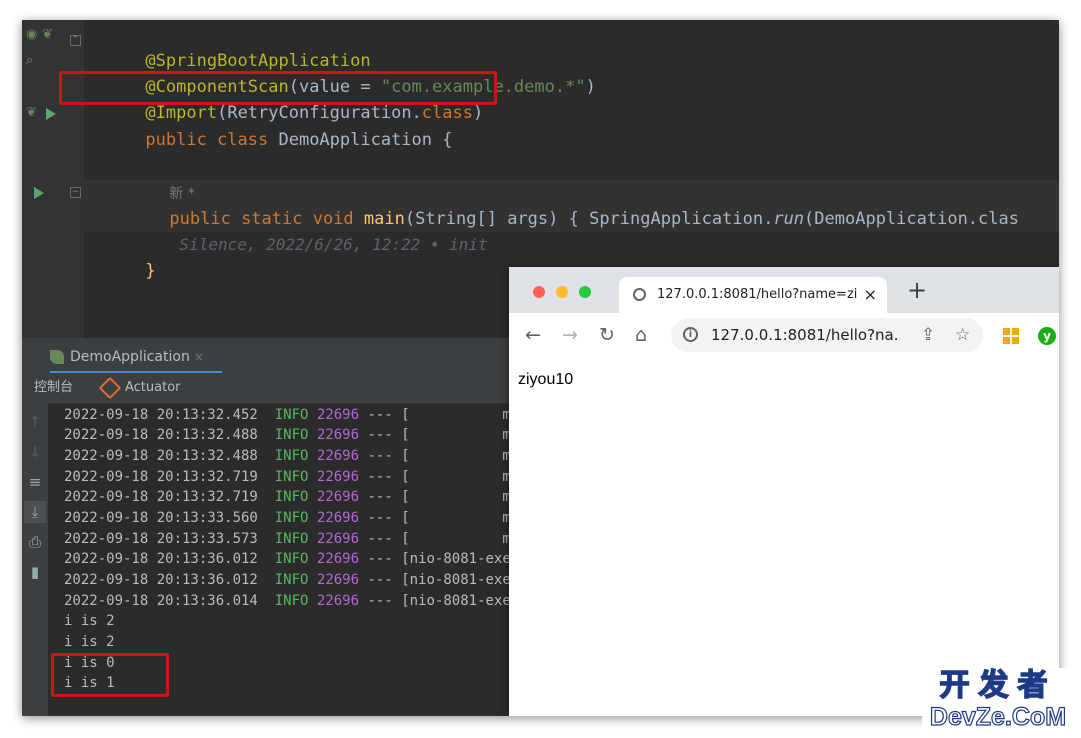 This screenshot has width=1081, height=738. Describe the element at coordinates (998, 685) in the screenshot. I see `watermark-chinese: 开发者` at that location.